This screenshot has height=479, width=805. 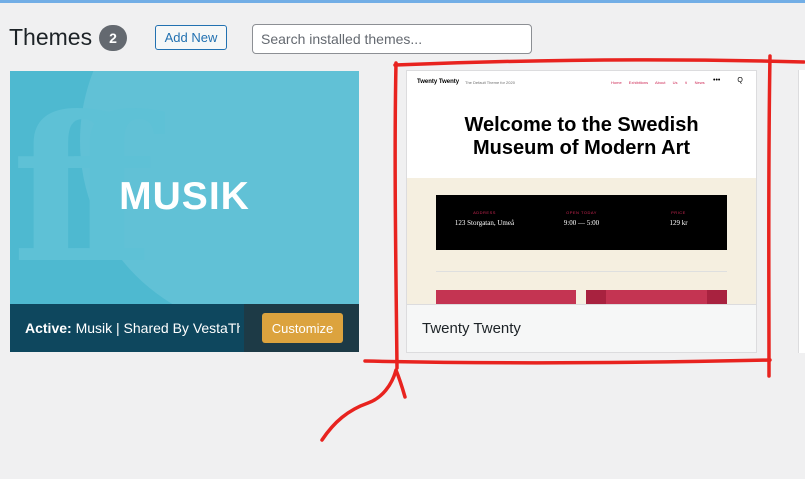 I want to click on theme-count-badge: 2, so click(x=113, y=38).